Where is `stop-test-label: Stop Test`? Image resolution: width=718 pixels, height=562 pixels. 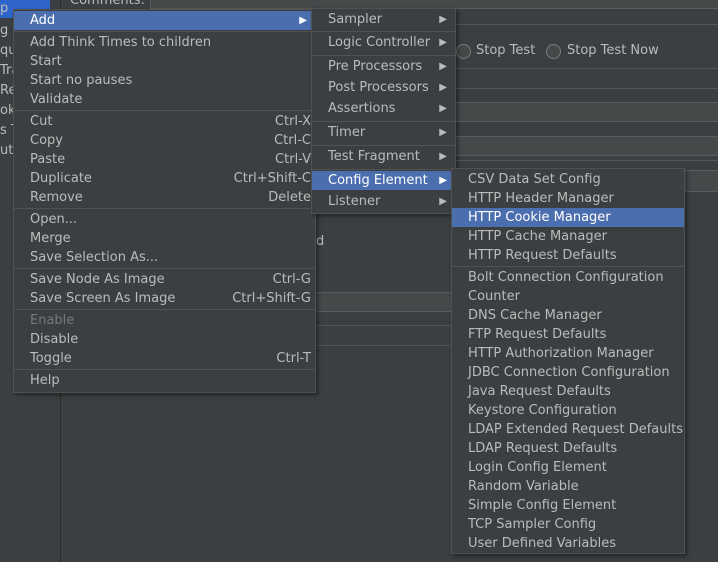
stop-test-label: Stop Test is located at coordinates (505, 51).